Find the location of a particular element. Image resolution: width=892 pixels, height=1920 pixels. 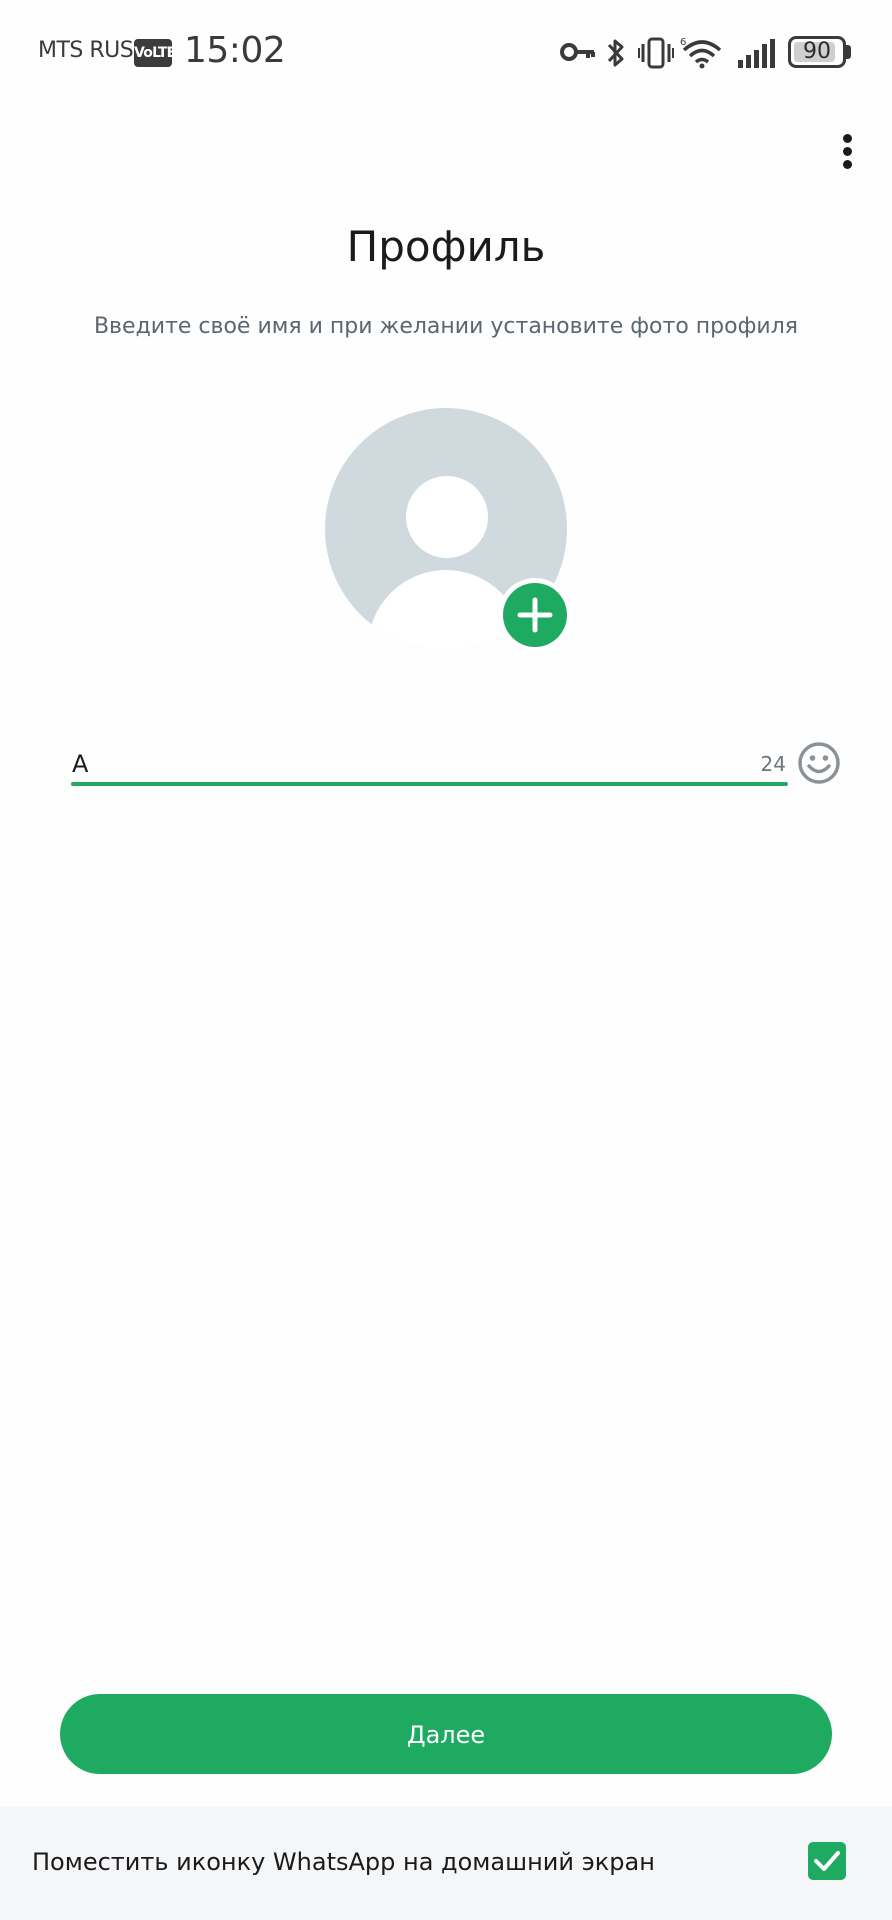

wifi-6-icon: 6 is located at coordinates (701, 53).